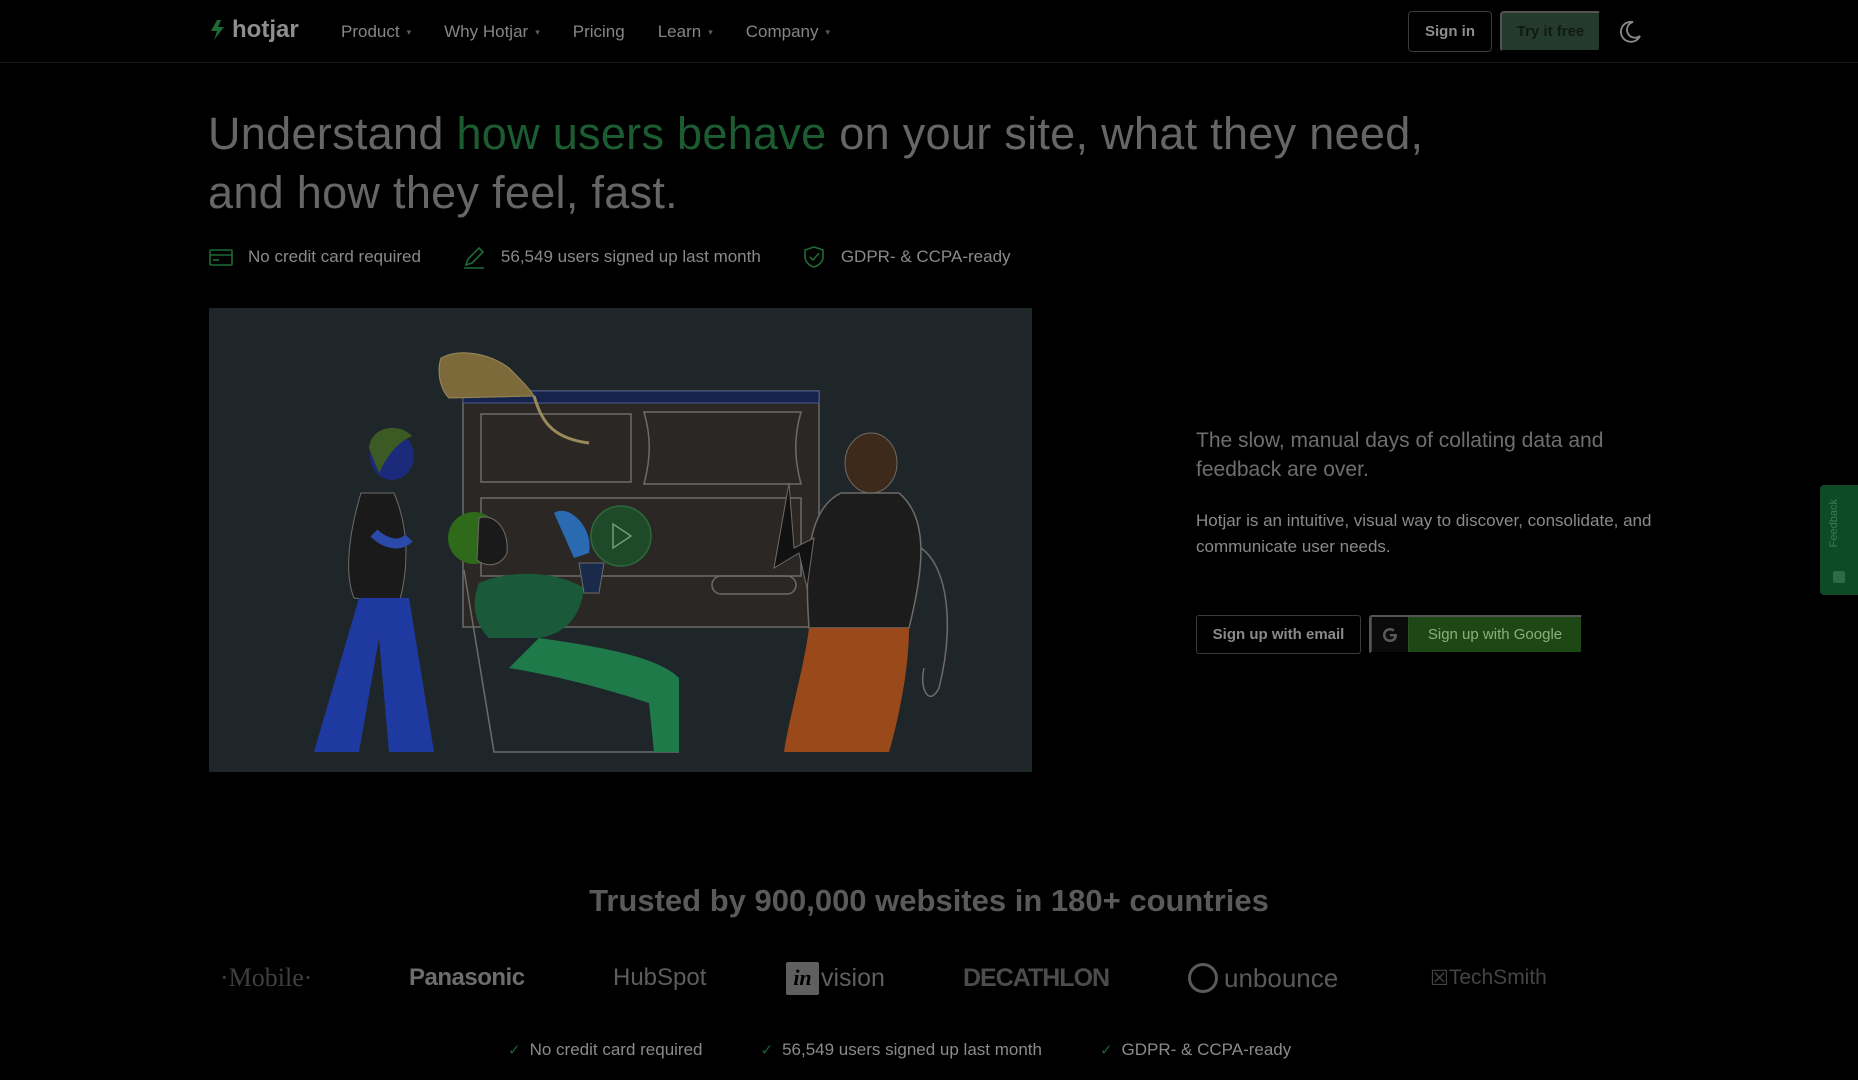 The height and width of the screenshot is (1080, 1858). What do you see at coordinates (621, 536) in the screenshot?
I see `play-icon` at bounding box center [621, 536].